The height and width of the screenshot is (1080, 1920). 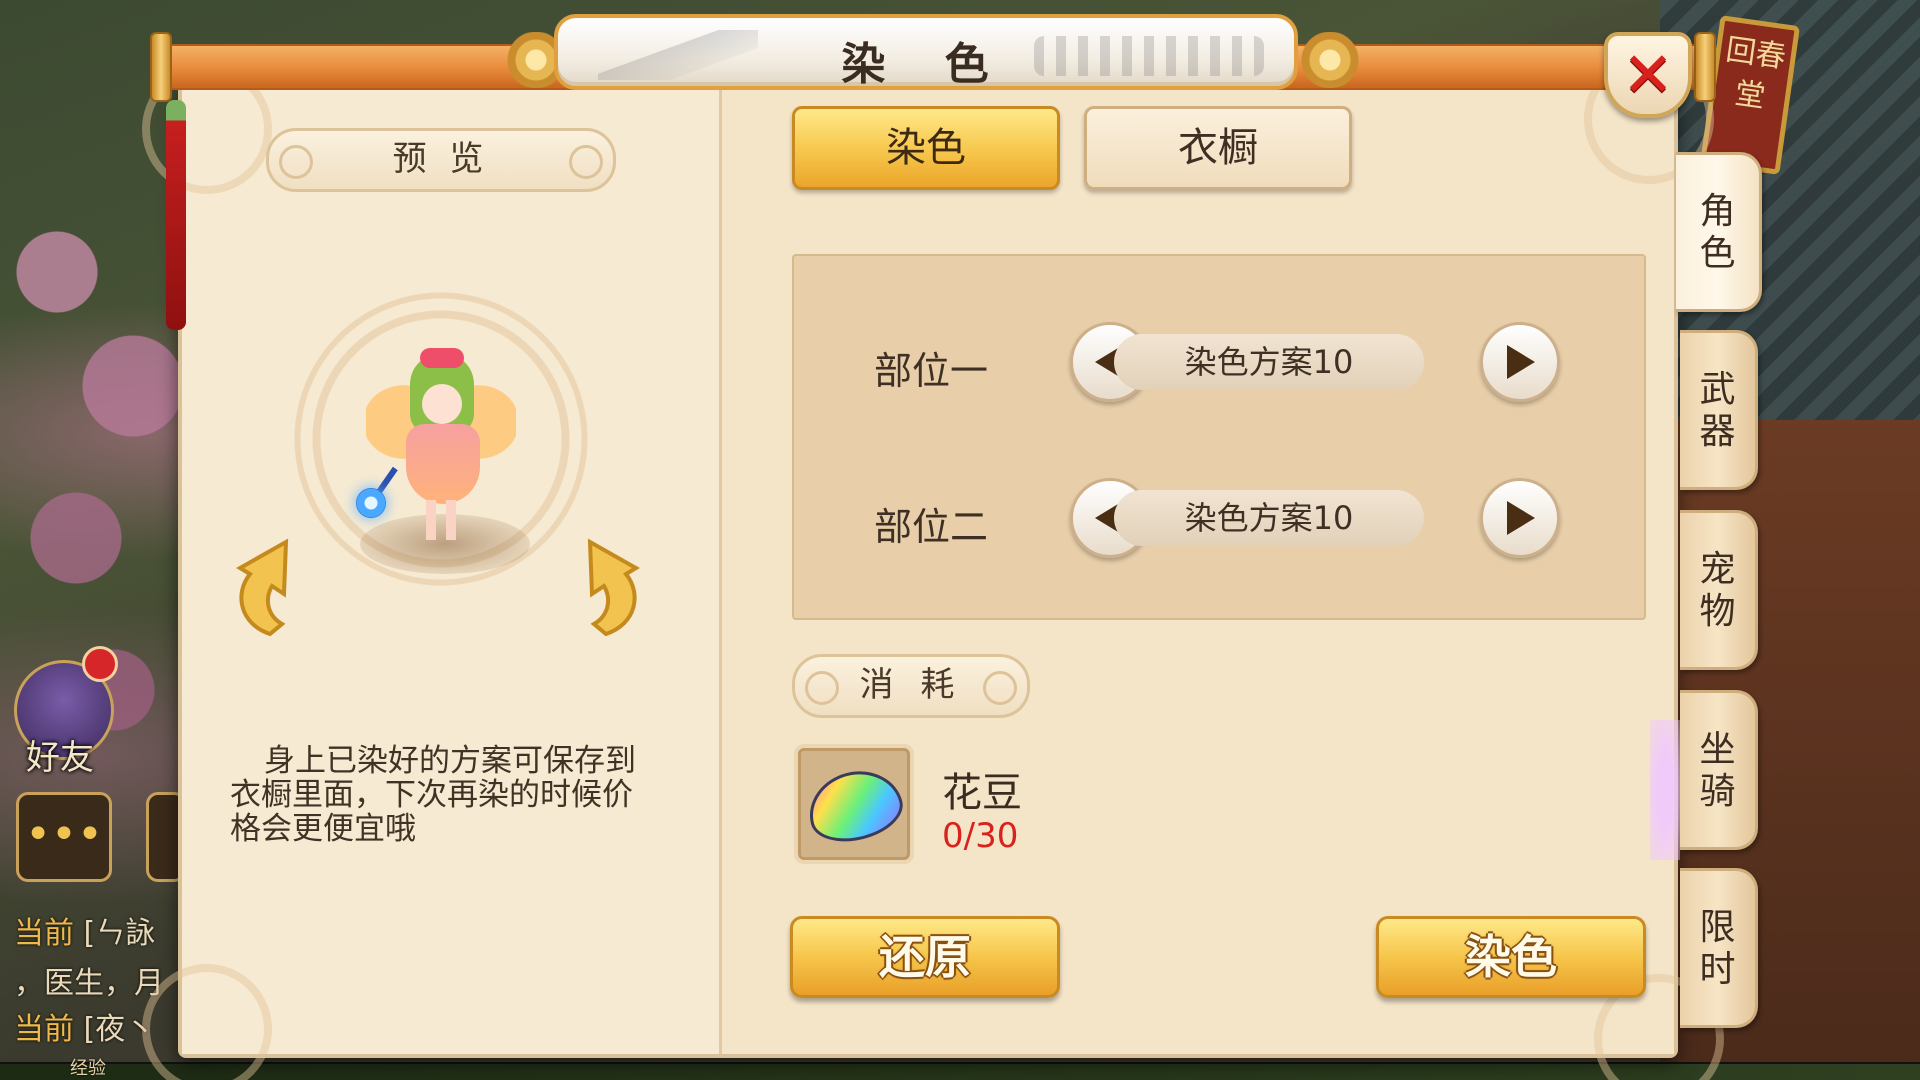 I want to click on side-tab-char: 色, so click(x=1717, y=253).